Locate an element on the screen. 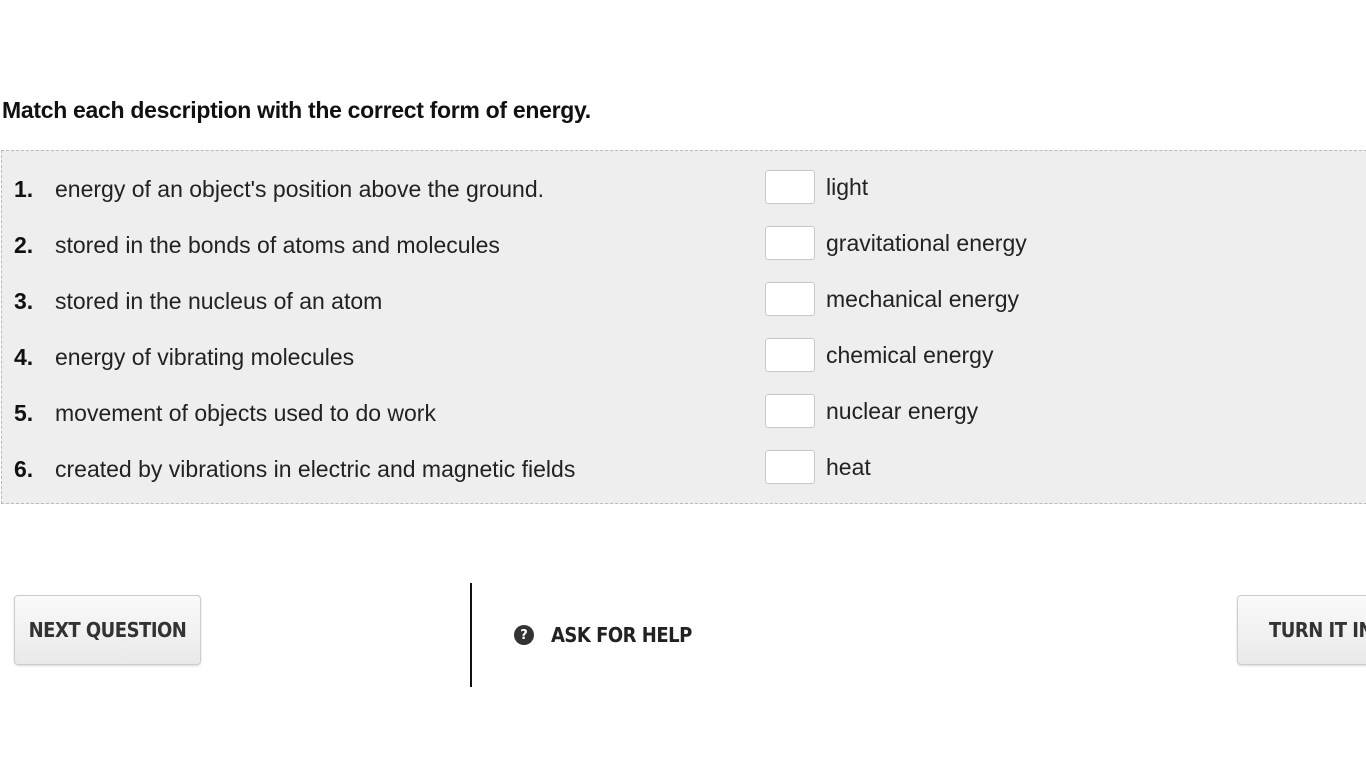 This screenshot has width=1366, height=768. question-circle-icon: ? is located at coordinates (524, 635).